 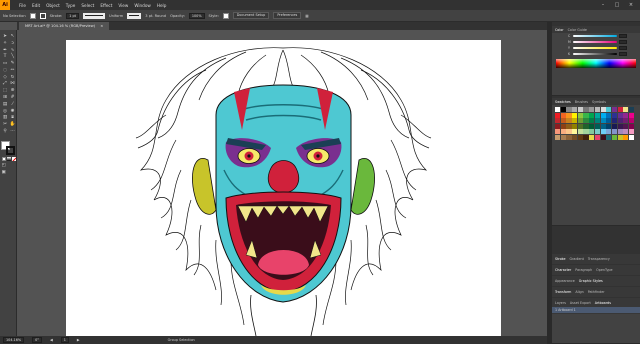 I want to click on zoom-icon: ⚲, so click(x=5, y=132).